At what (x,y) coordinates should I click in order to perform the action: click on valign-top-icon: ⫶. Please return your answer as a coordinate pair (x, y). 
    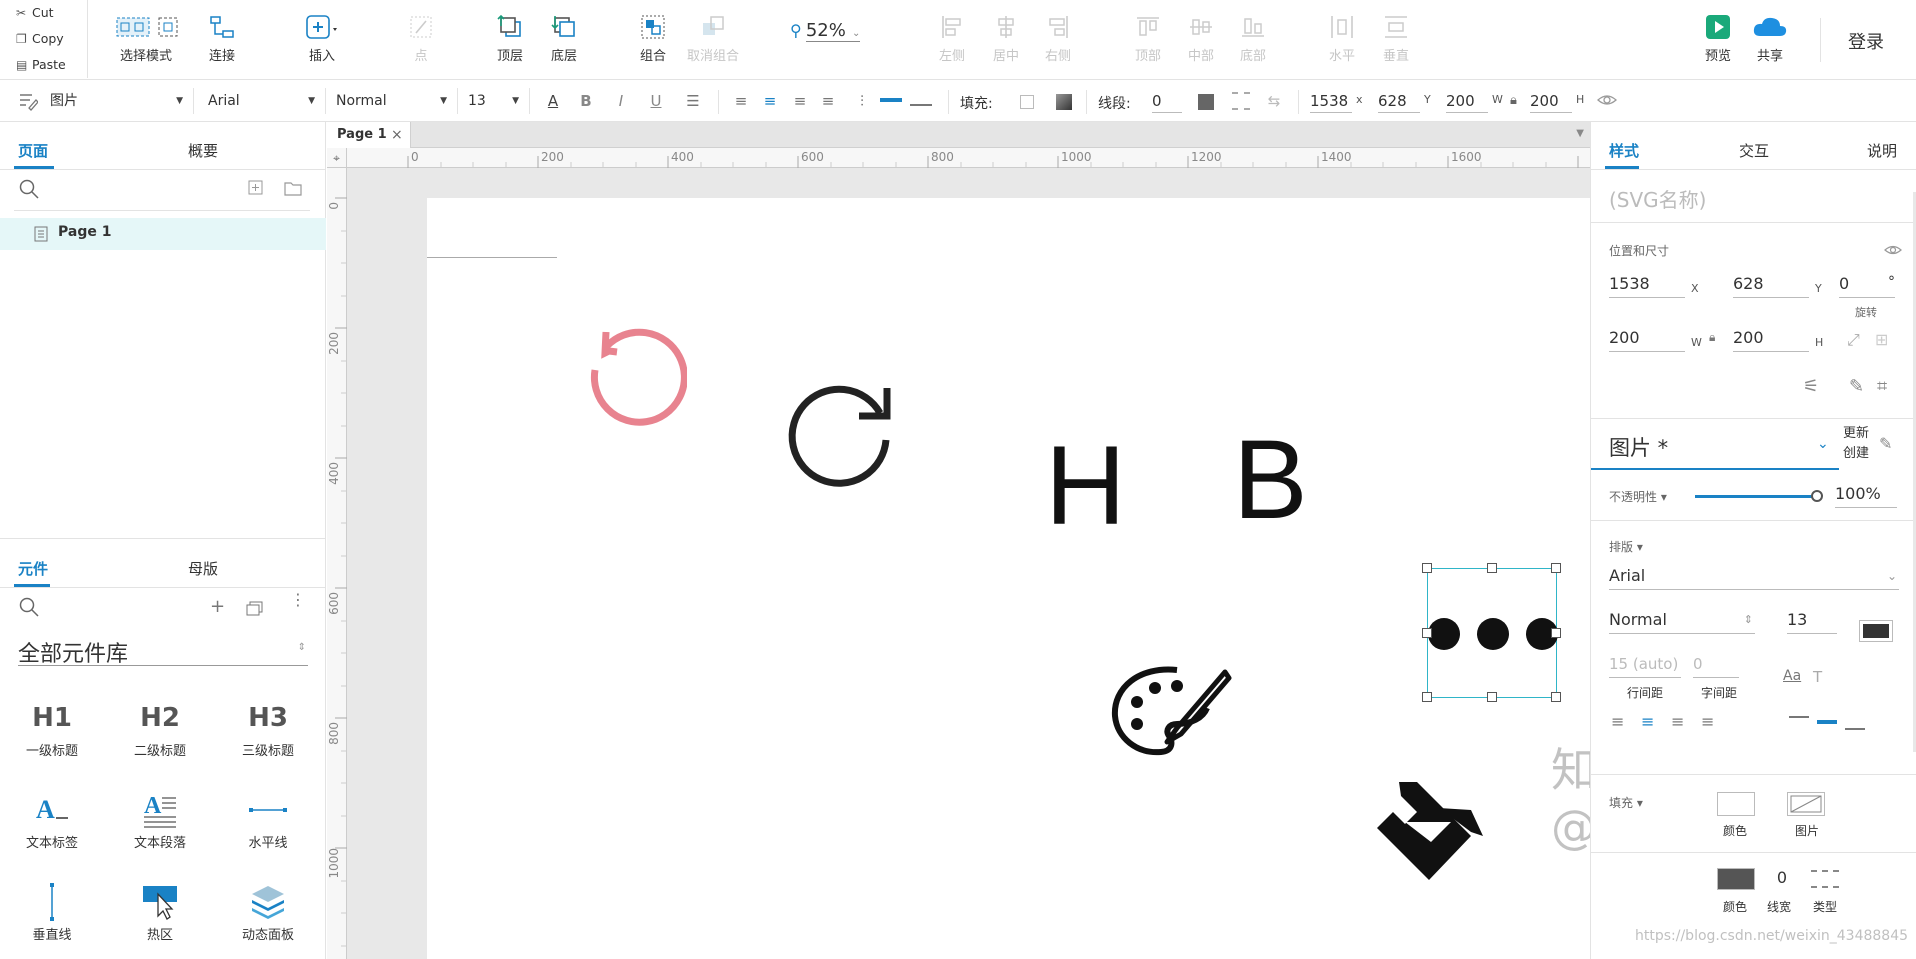
    Looking at the image, I should click on (862, 101).